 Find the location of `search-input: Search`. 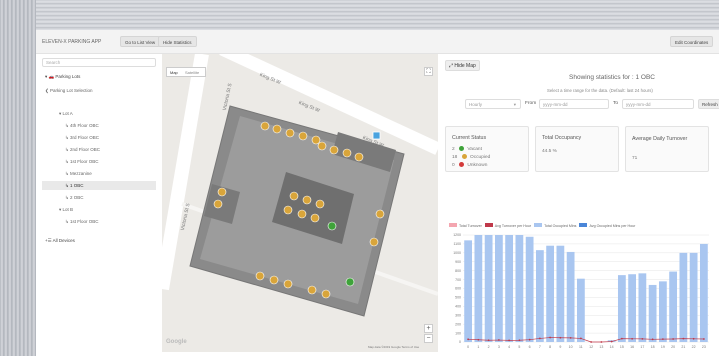

search-input: Search is located at coordinates (99, 62).